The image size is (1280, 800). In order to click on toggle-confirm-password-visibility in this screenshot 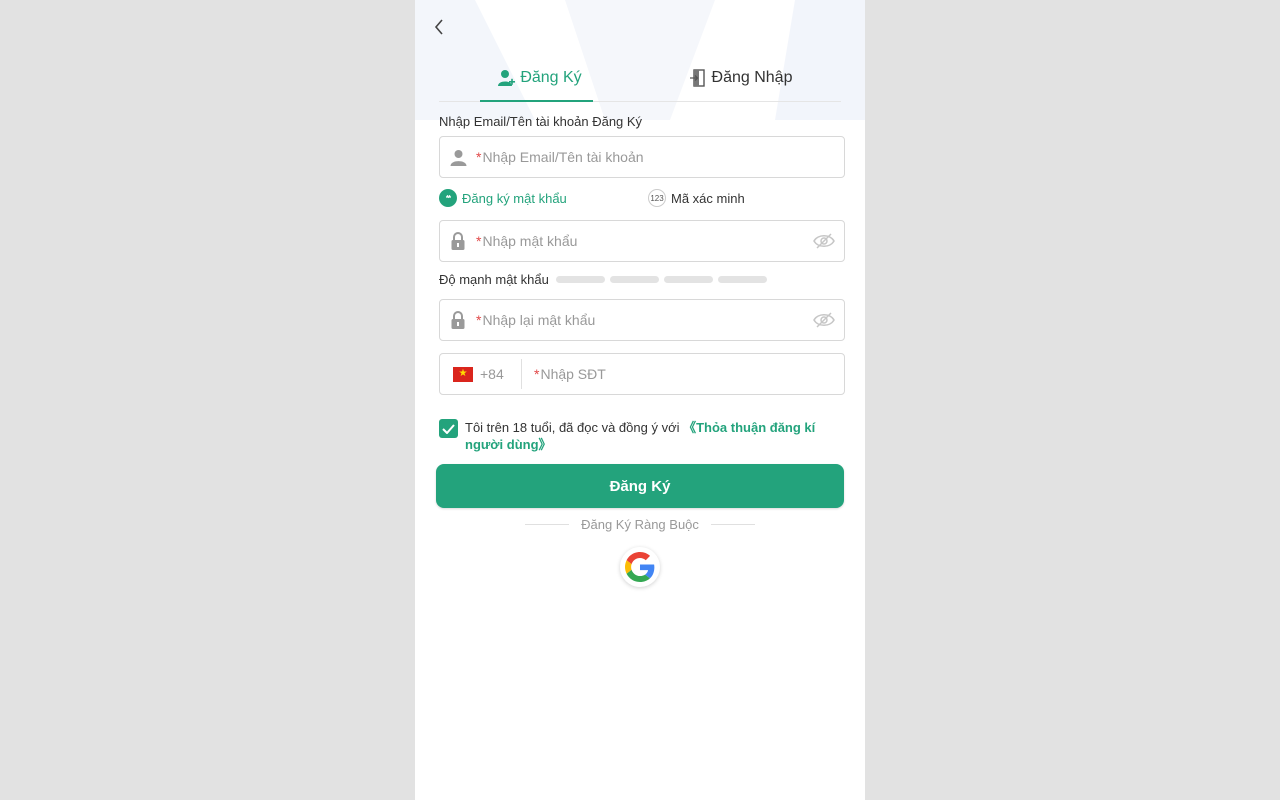, I will do `click(824, 320)`.